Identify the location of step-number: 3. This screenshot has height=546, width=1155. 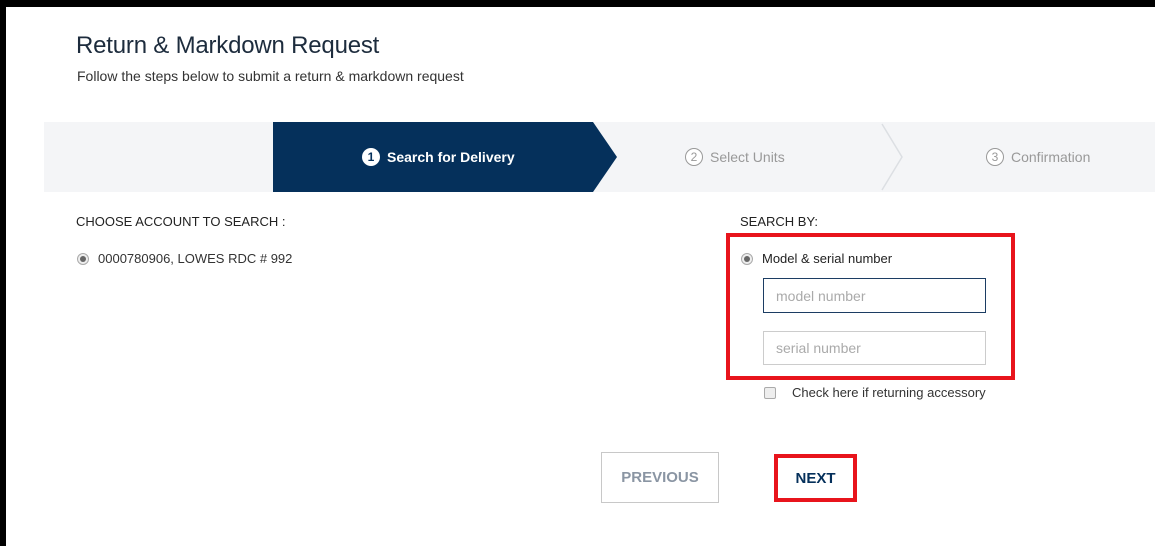
(995, 157).